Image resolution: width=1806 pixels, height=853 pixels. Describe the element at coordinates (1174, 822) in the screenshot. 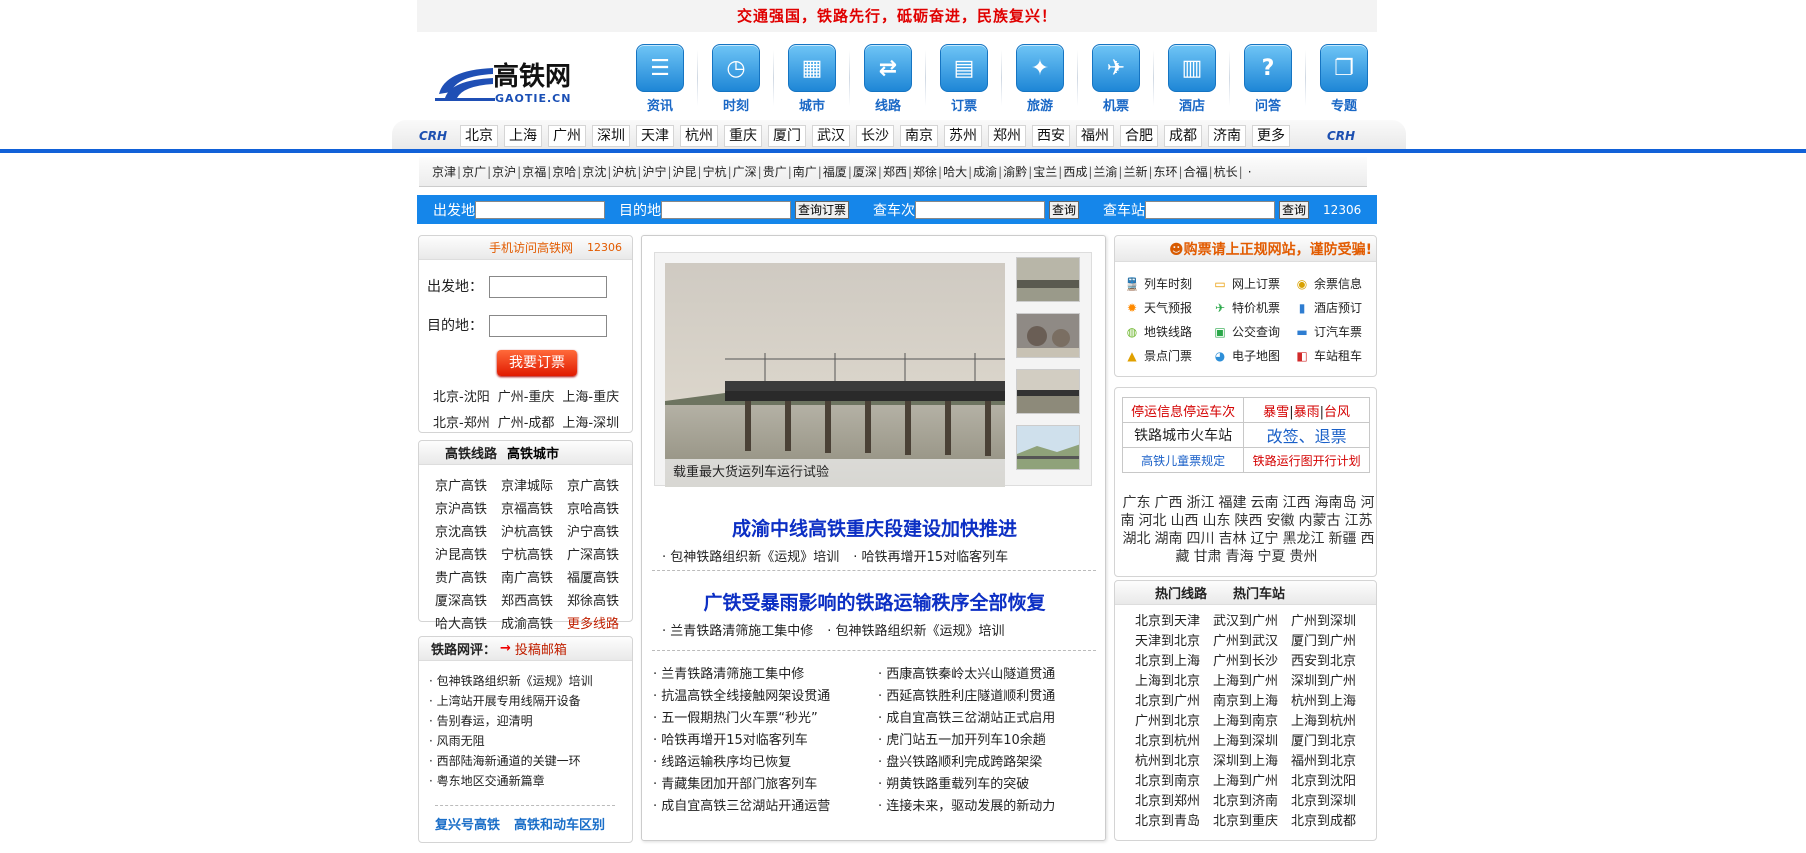

I see `hot-route-link: 北京到青岛` at that location.